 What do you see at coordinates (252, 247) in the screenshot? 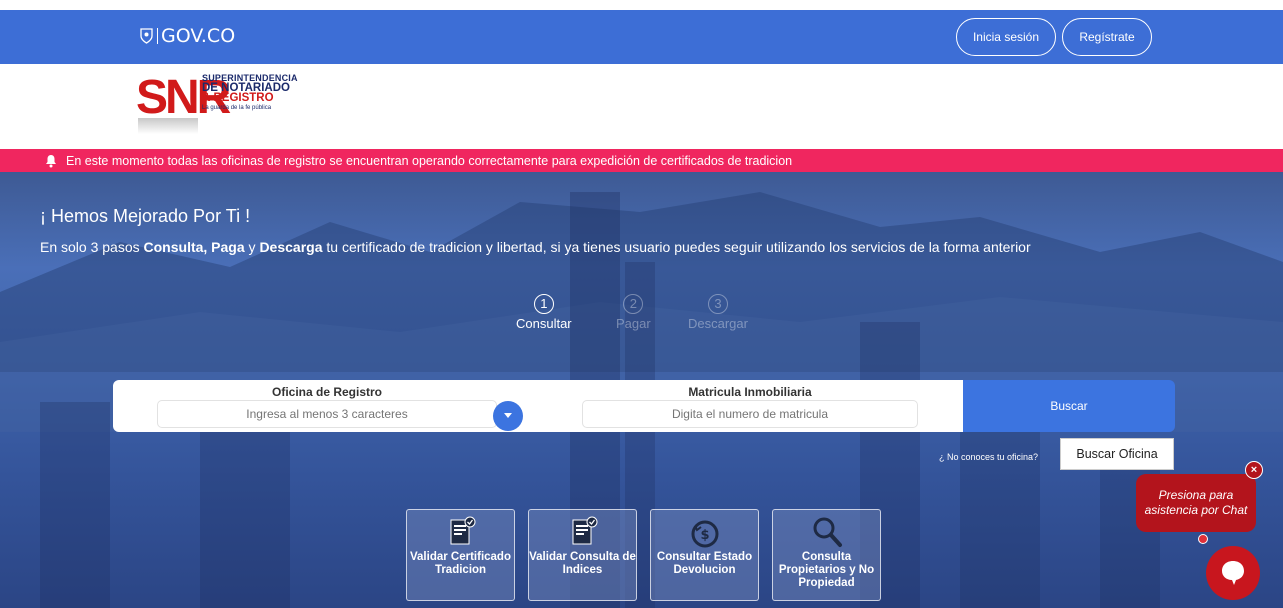
I see `lead-mid: y` at bounding box center [252, 247].